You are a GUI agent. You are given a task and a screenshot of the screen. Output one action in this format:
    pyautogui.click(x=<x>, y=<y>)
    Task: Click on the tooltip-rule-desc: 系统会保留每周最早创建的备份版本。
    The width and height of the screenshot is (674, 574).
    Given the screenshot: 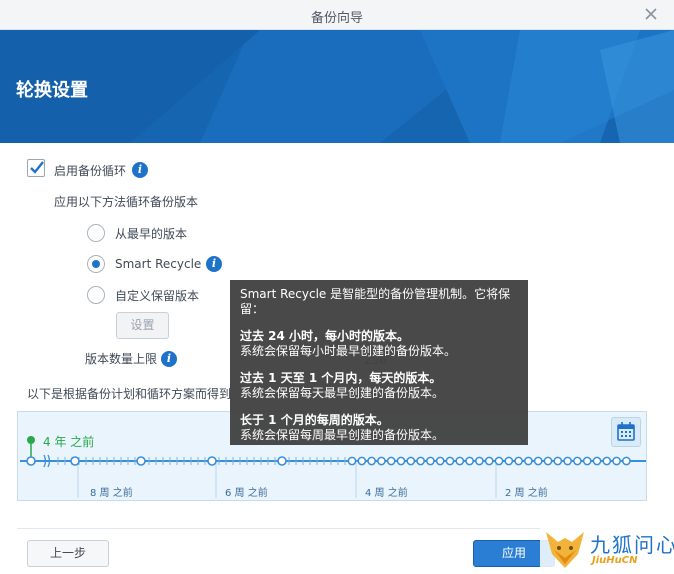 What is the action you would take?
    pyautogui.click(x=342, y=435)
    